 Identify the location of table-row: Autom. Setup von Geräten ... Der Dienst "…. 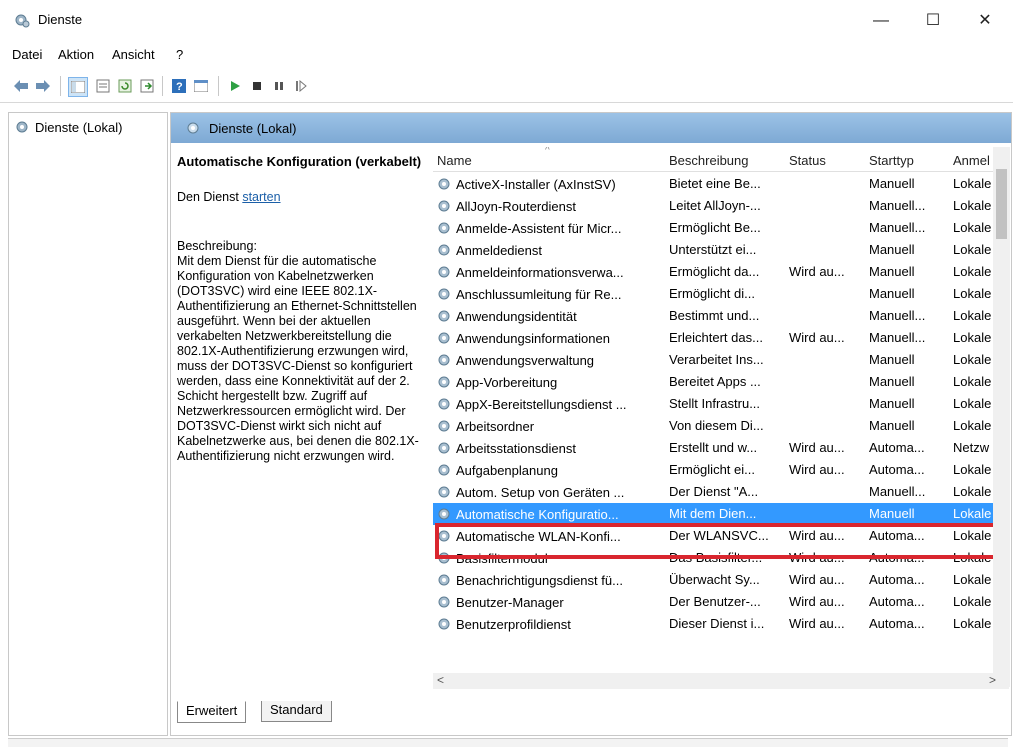
(718, 492).